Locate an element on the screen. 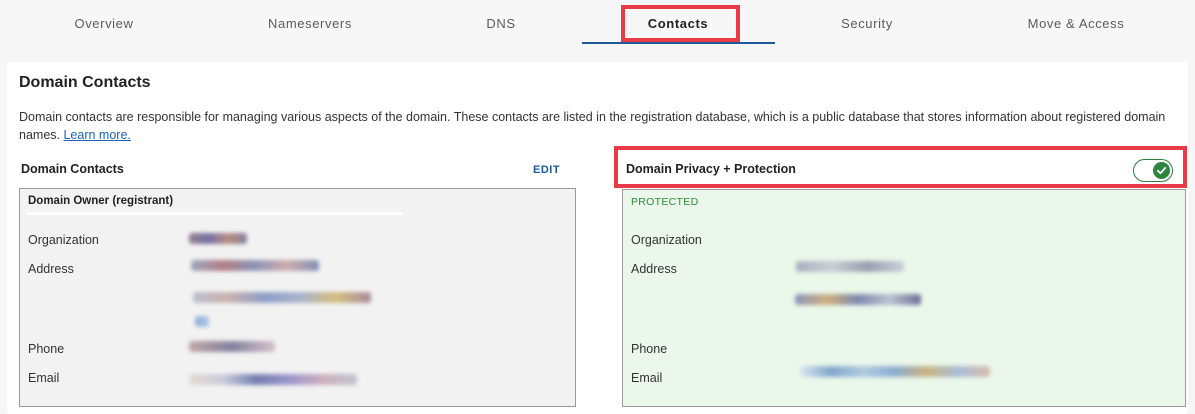 This screenshot has height=414, width=1195. owner-organization-label: Organization is located at coordinates (63, 240).